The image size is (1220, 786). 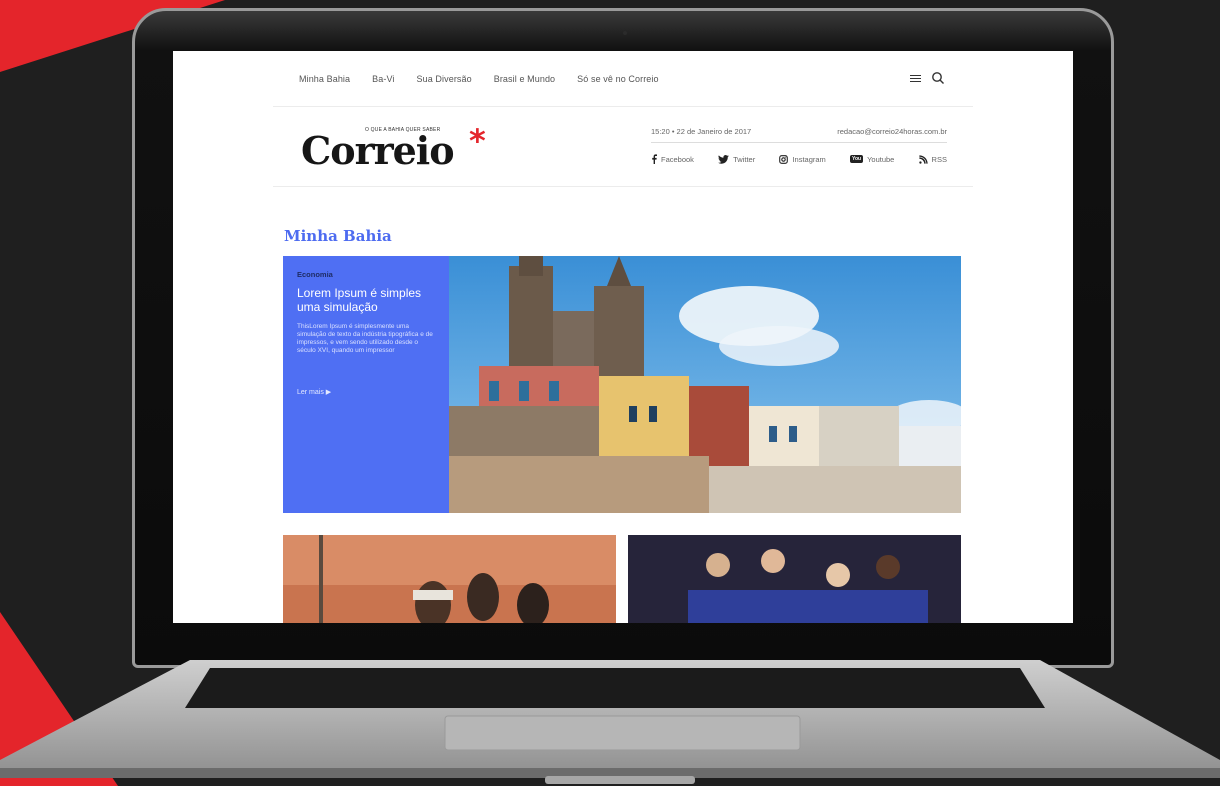 I want to click on logo-asterisk-icon: *, so click(x=477, y=141).